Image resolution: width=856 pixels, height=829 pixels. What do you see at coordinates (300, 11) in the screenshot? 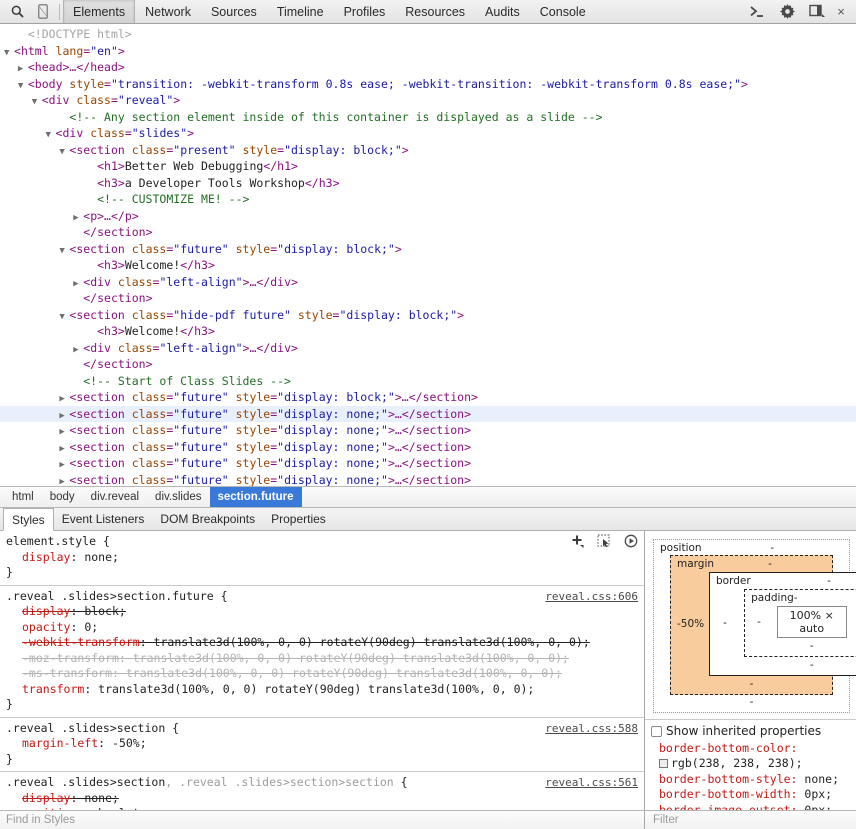
I see `tab-timeline: Timeline` at bounding box center [300, 11].